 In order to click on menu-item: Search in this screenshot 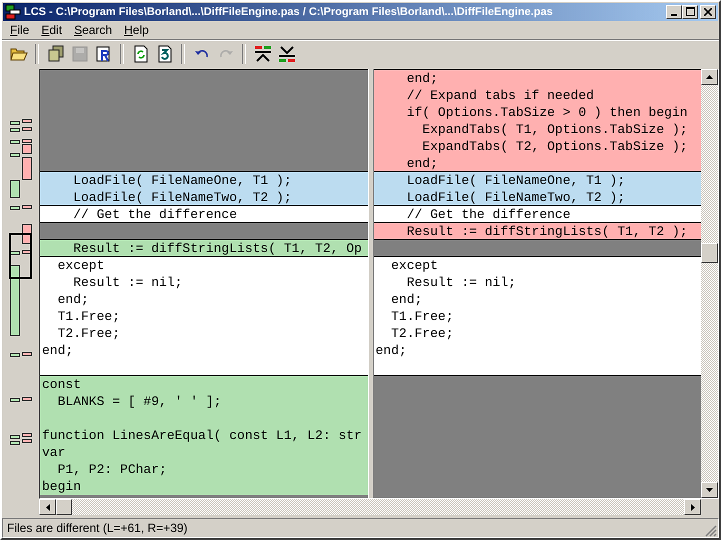, I will do `click(93, 29)`.